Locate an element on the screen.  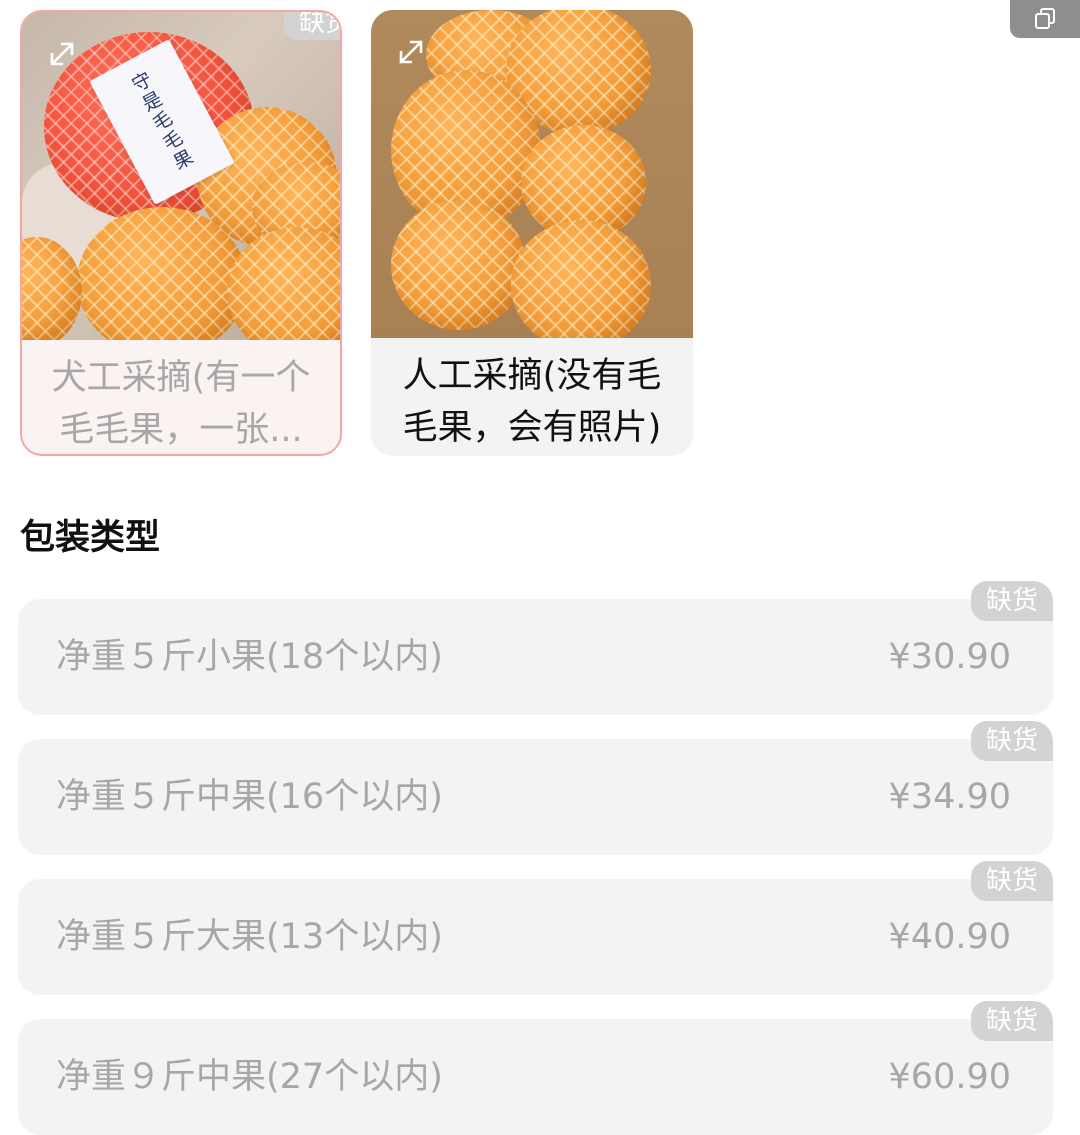
packaging-option: 净重５斤小果(18个以内) ¥30.90 缺货 is located at coordinates (535, 648).